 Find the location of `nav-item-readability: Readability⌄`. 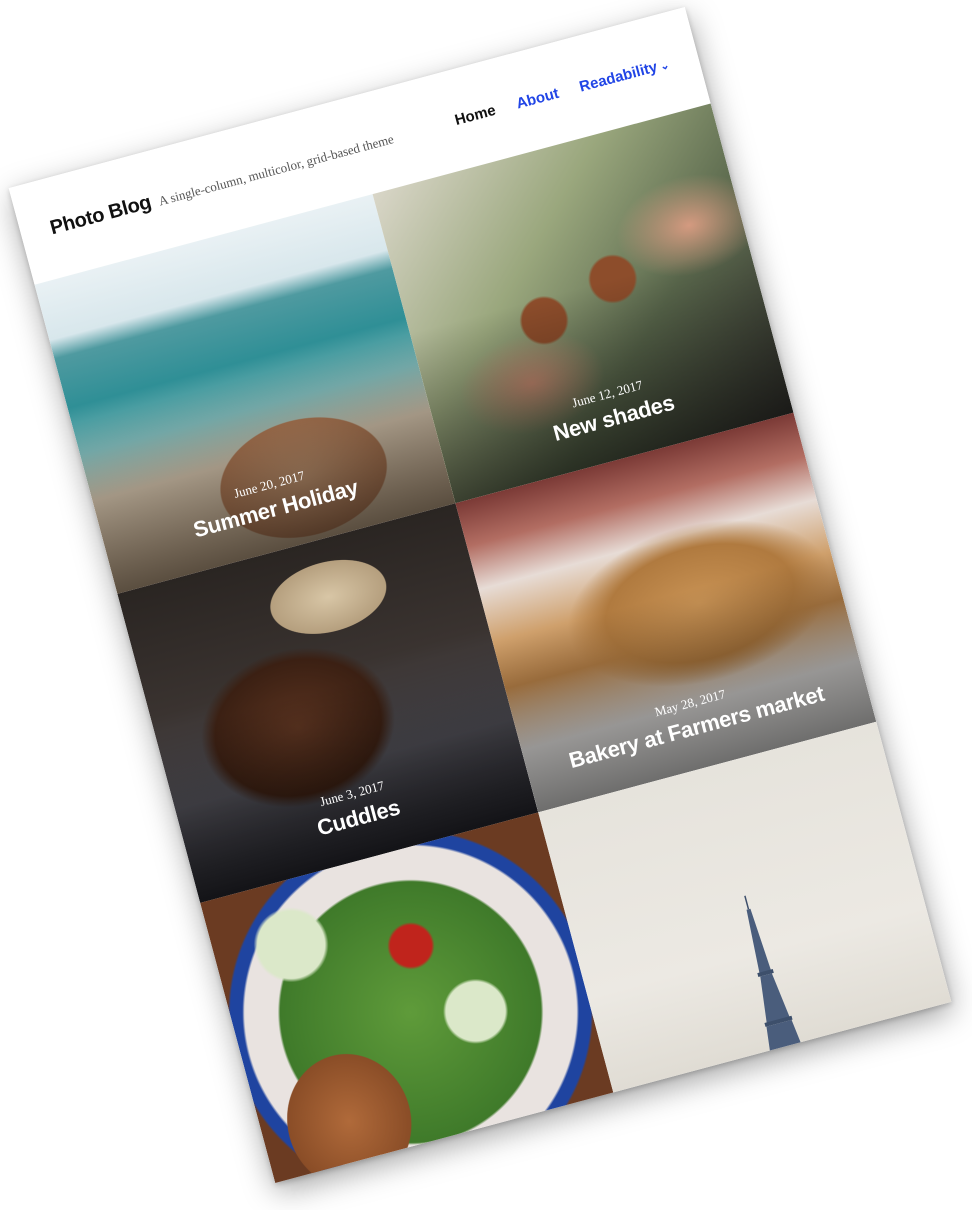

nav-item-readability: Readability⌄ is located at coordinates (624, 75).